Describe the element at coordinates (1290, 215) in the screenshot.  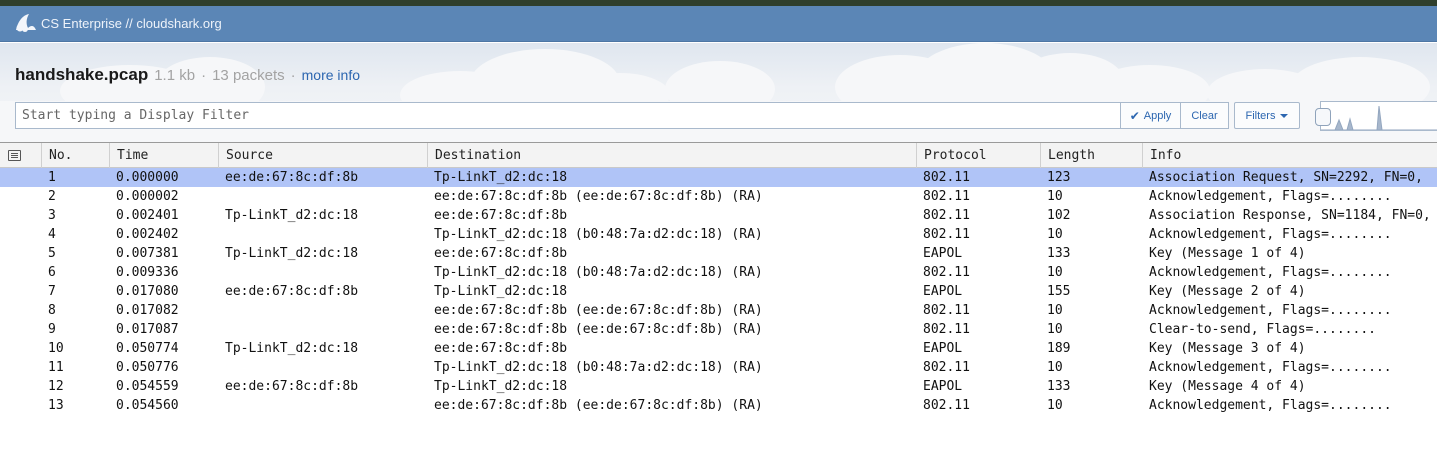
I see `cell-info: Association Response, SN=1184, FN=0,` at that location.